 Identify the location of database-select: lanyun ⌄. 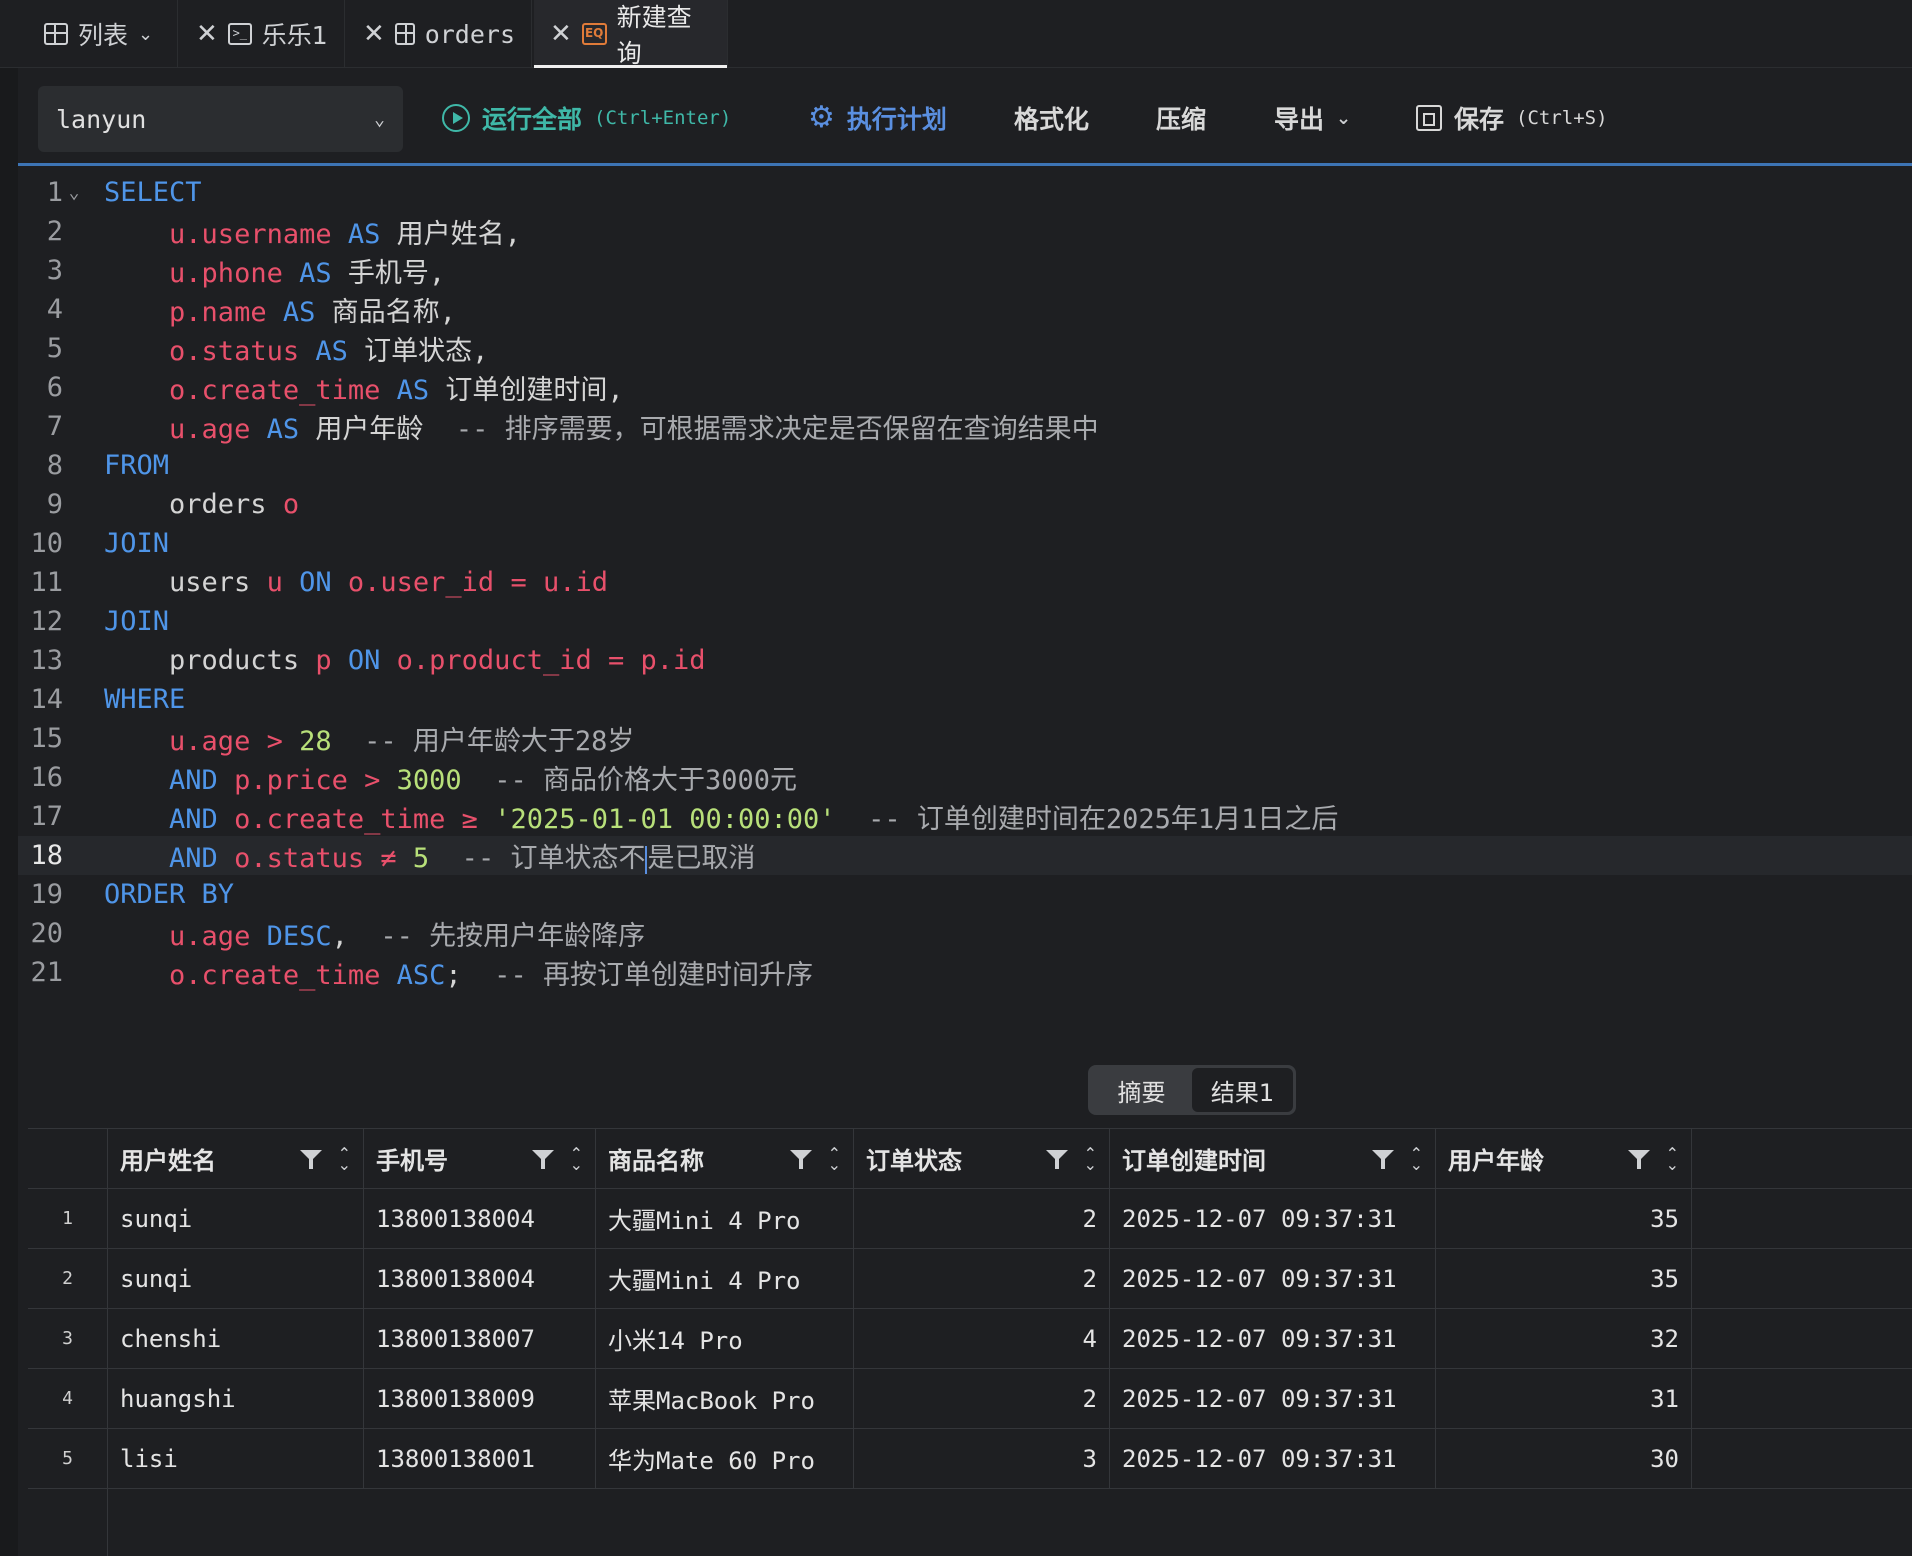
(220, 119).